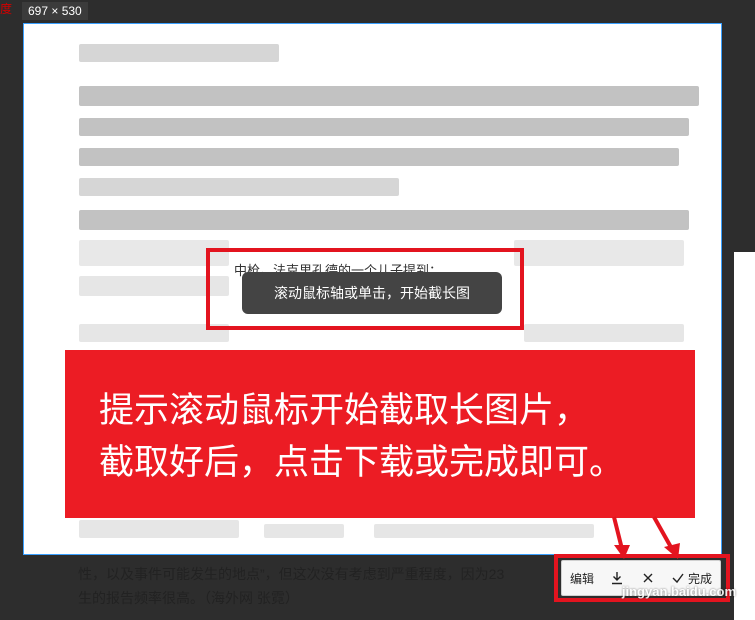 The width and height of the screenshot is (755, 620). What do you see at coordinates (291, 574) in the screenshot?
I see `article-line-1: 性，以及事件可能发生的地点”，但这次没有考虑到严重程度，因为23` at bounding box center [291, 574].